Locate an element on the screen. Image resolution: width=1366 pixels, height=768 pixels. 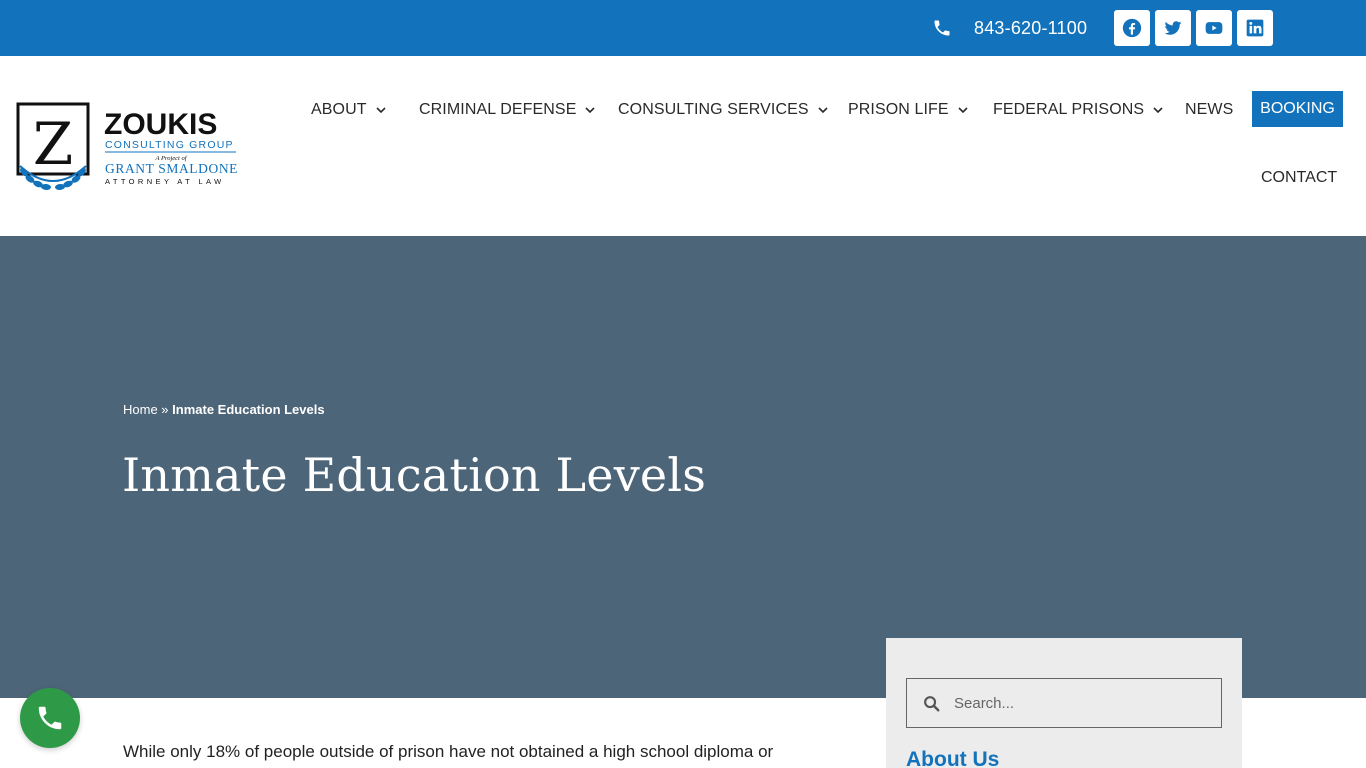
twitter-button is located at coordinates (1173, 28).